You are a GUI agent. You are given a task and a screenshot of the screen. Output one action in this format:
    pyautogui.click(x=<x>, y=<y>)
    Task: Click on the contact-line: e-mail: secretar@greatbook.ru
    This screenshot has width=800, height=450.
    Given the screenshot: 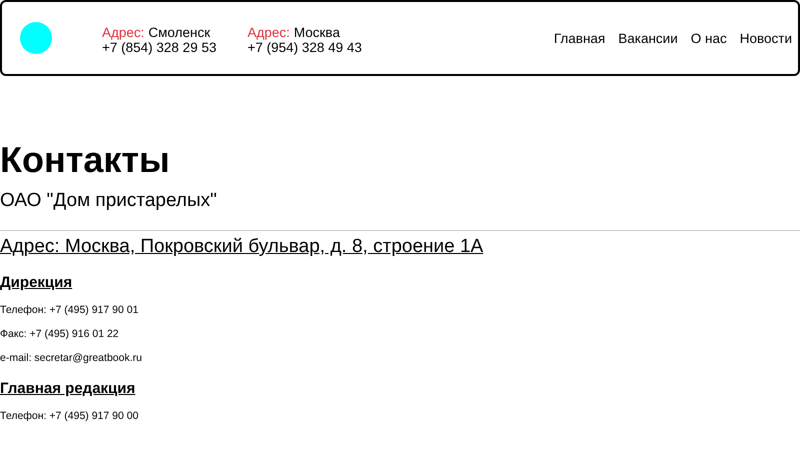 What is the action you would take?
    pyautogui.click(x=71, y=358)
    